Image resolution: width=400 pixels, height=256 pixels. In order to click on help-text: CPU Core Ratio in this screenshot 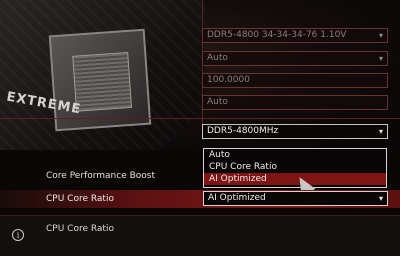, I will do `click(80, 229)`.